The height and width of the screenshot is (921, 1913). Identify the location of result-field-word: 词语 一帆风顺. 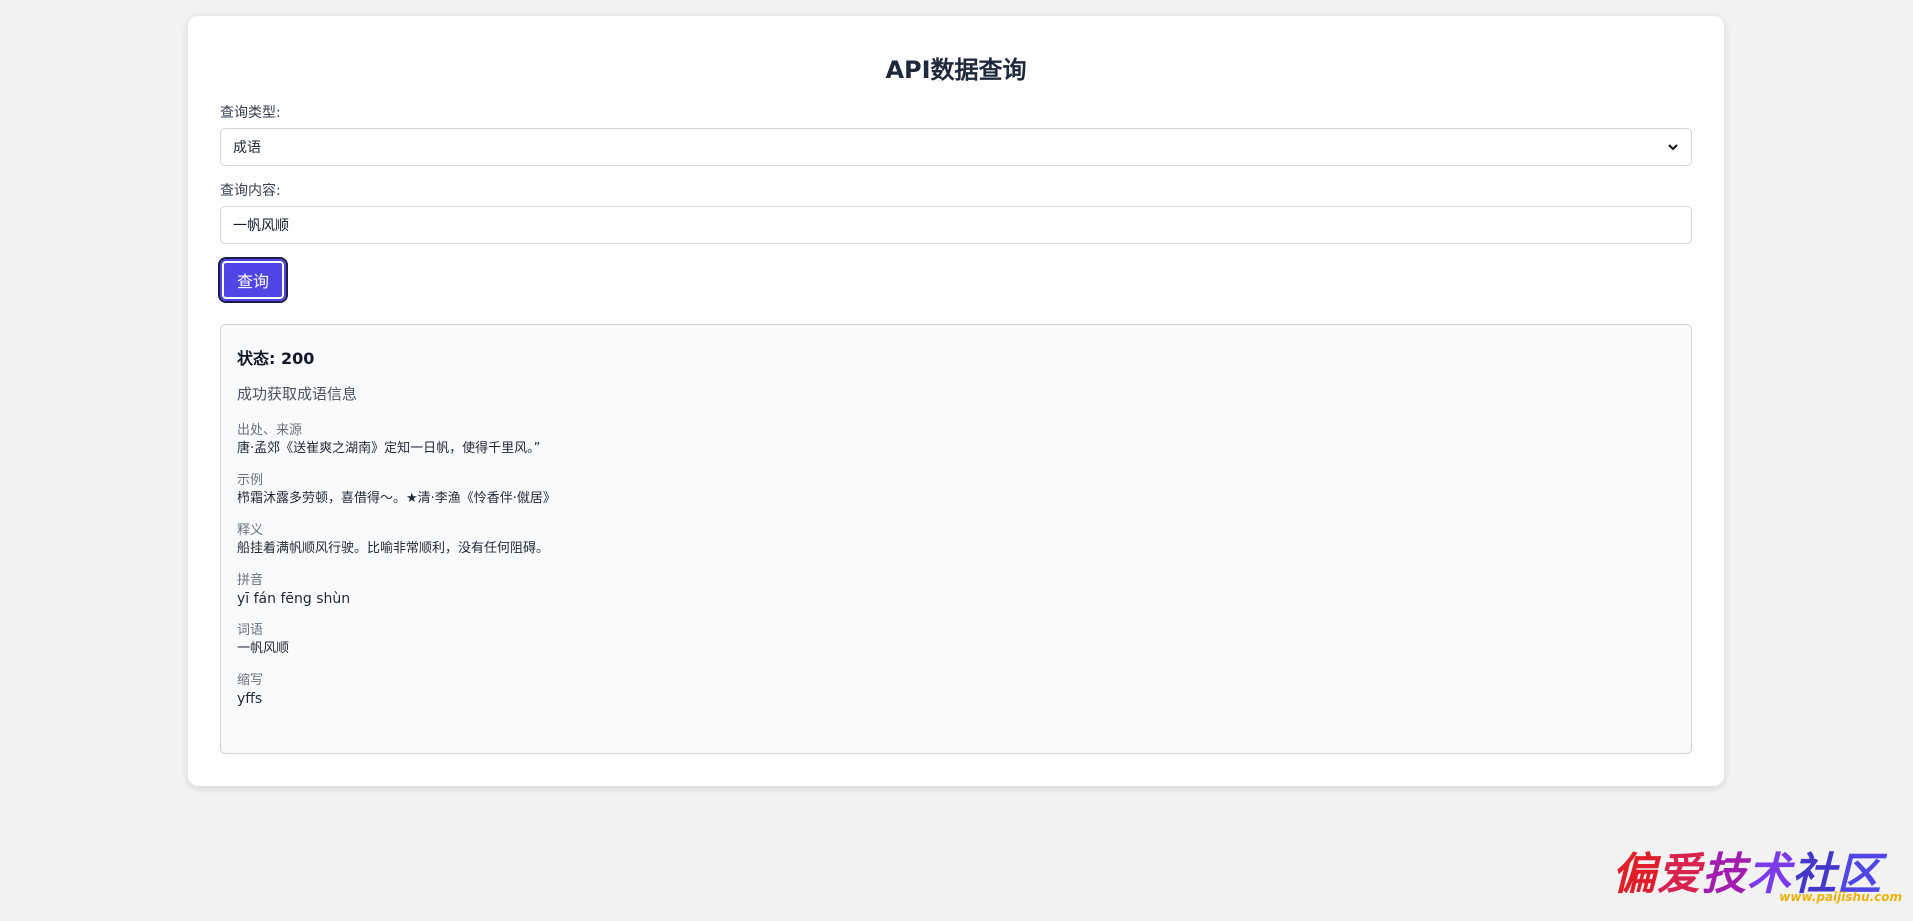
(956, 640).